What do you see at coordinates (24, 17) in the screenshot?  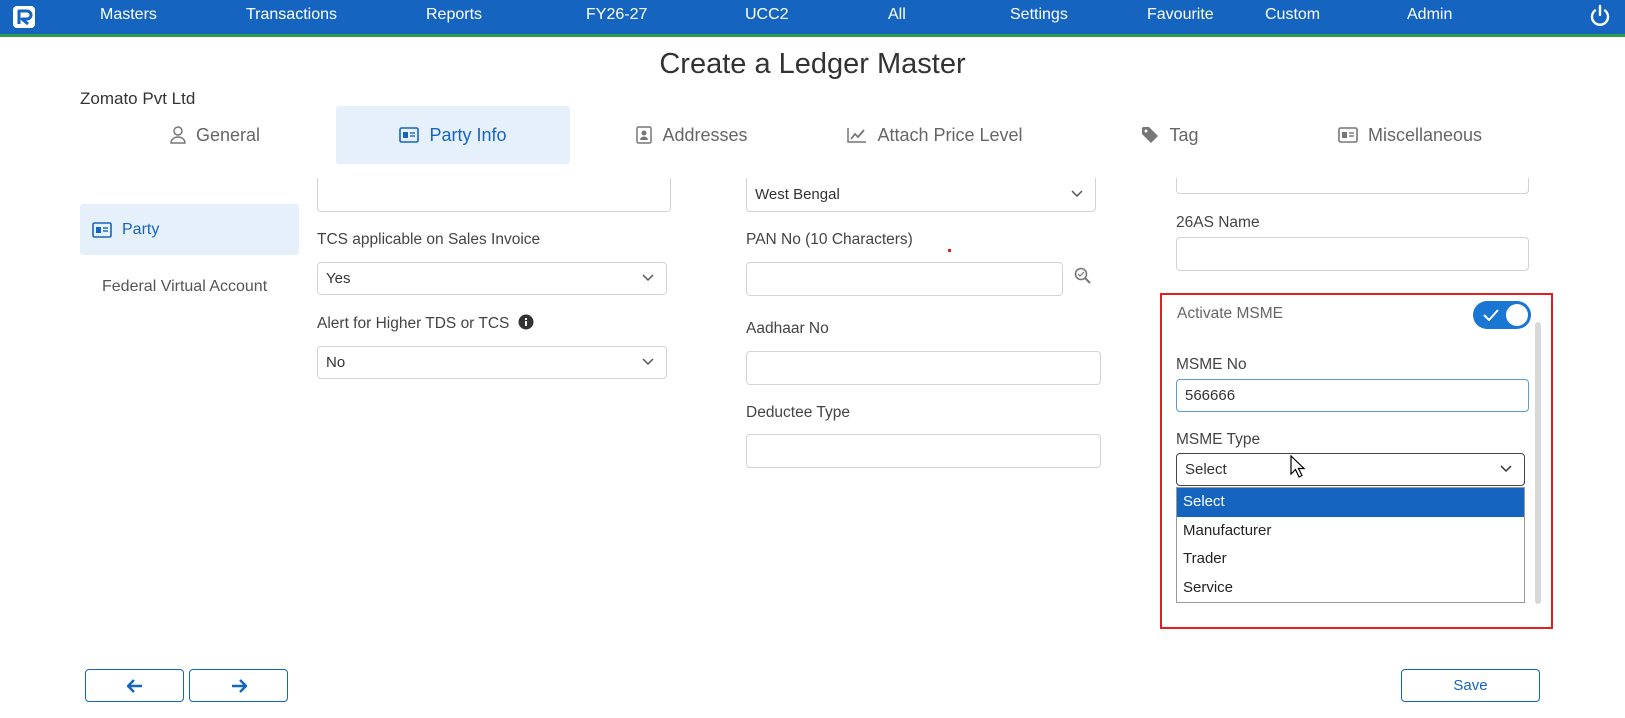 I see `app-logo-icon` at bounding box center [24, 17].